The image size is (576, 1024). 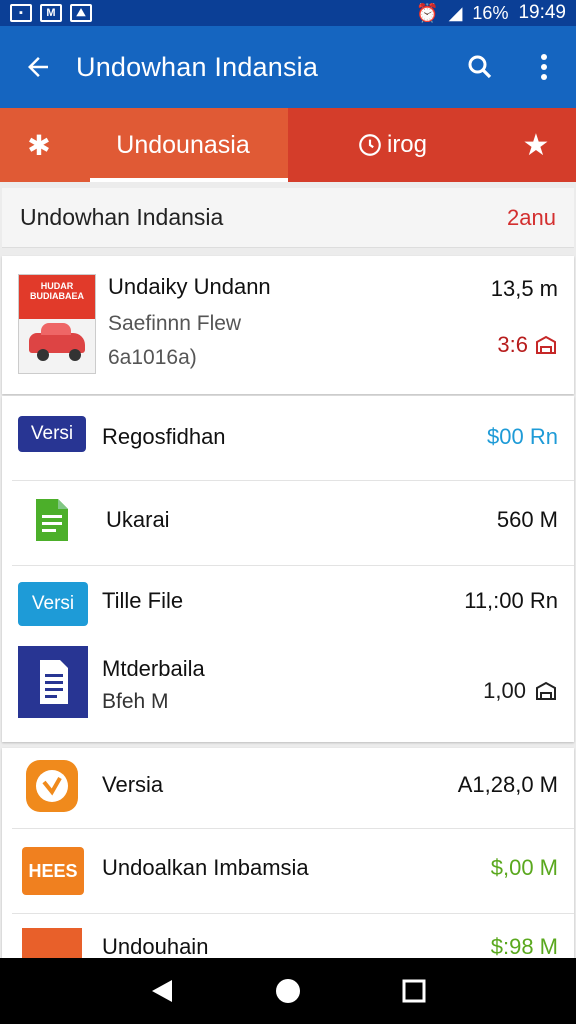 What do you see at coordinates (162, 991) in the screenshot?
I see `nav-back-icon` at bounding box center [162, 991].